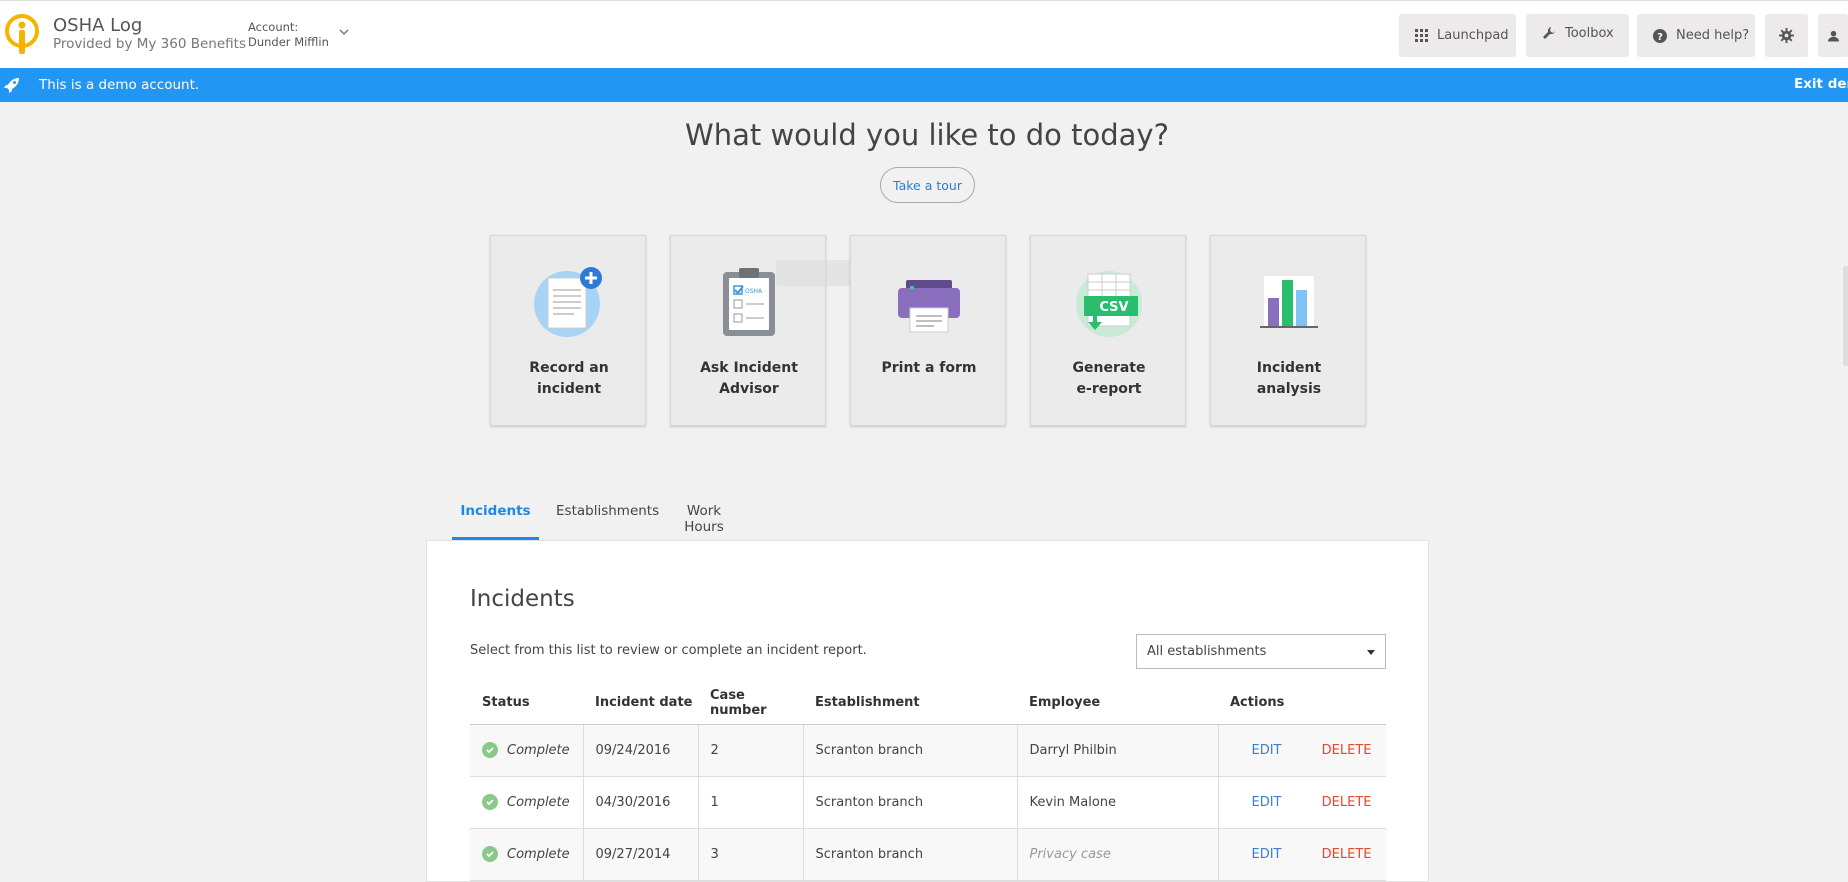 The image size is (1848, 882). I want to click on column-header: Status, so click(526, 703).